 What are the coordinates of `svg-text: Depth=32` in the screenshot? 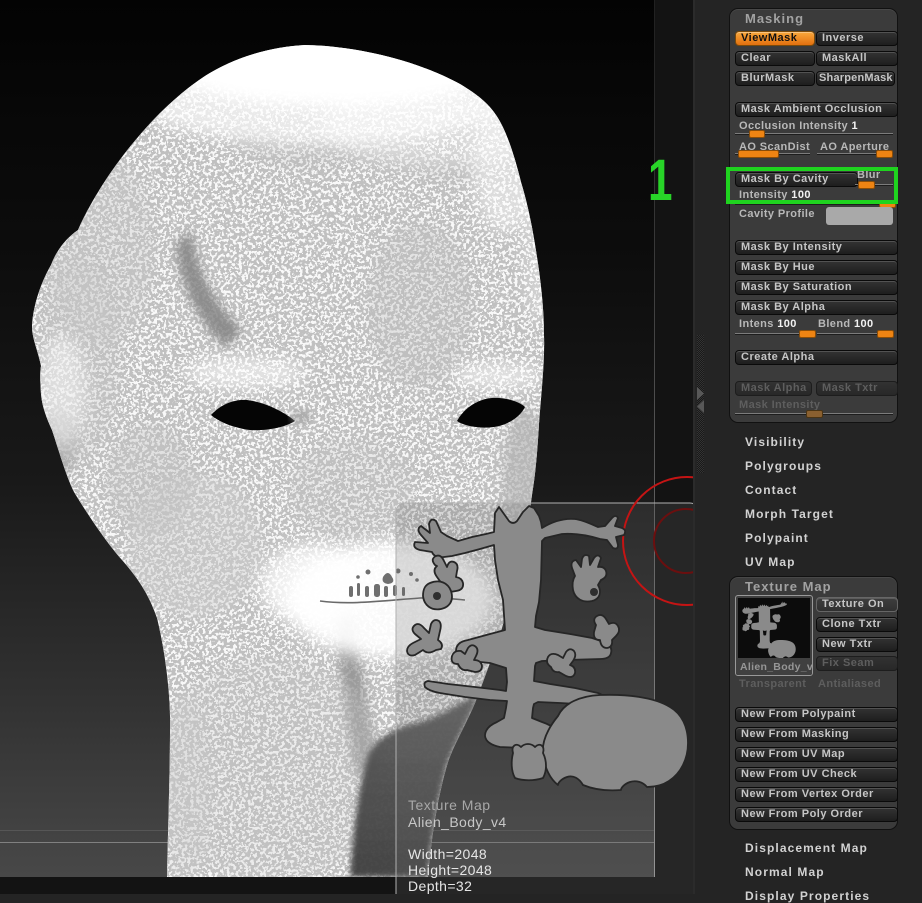 It's located at (440, 886).